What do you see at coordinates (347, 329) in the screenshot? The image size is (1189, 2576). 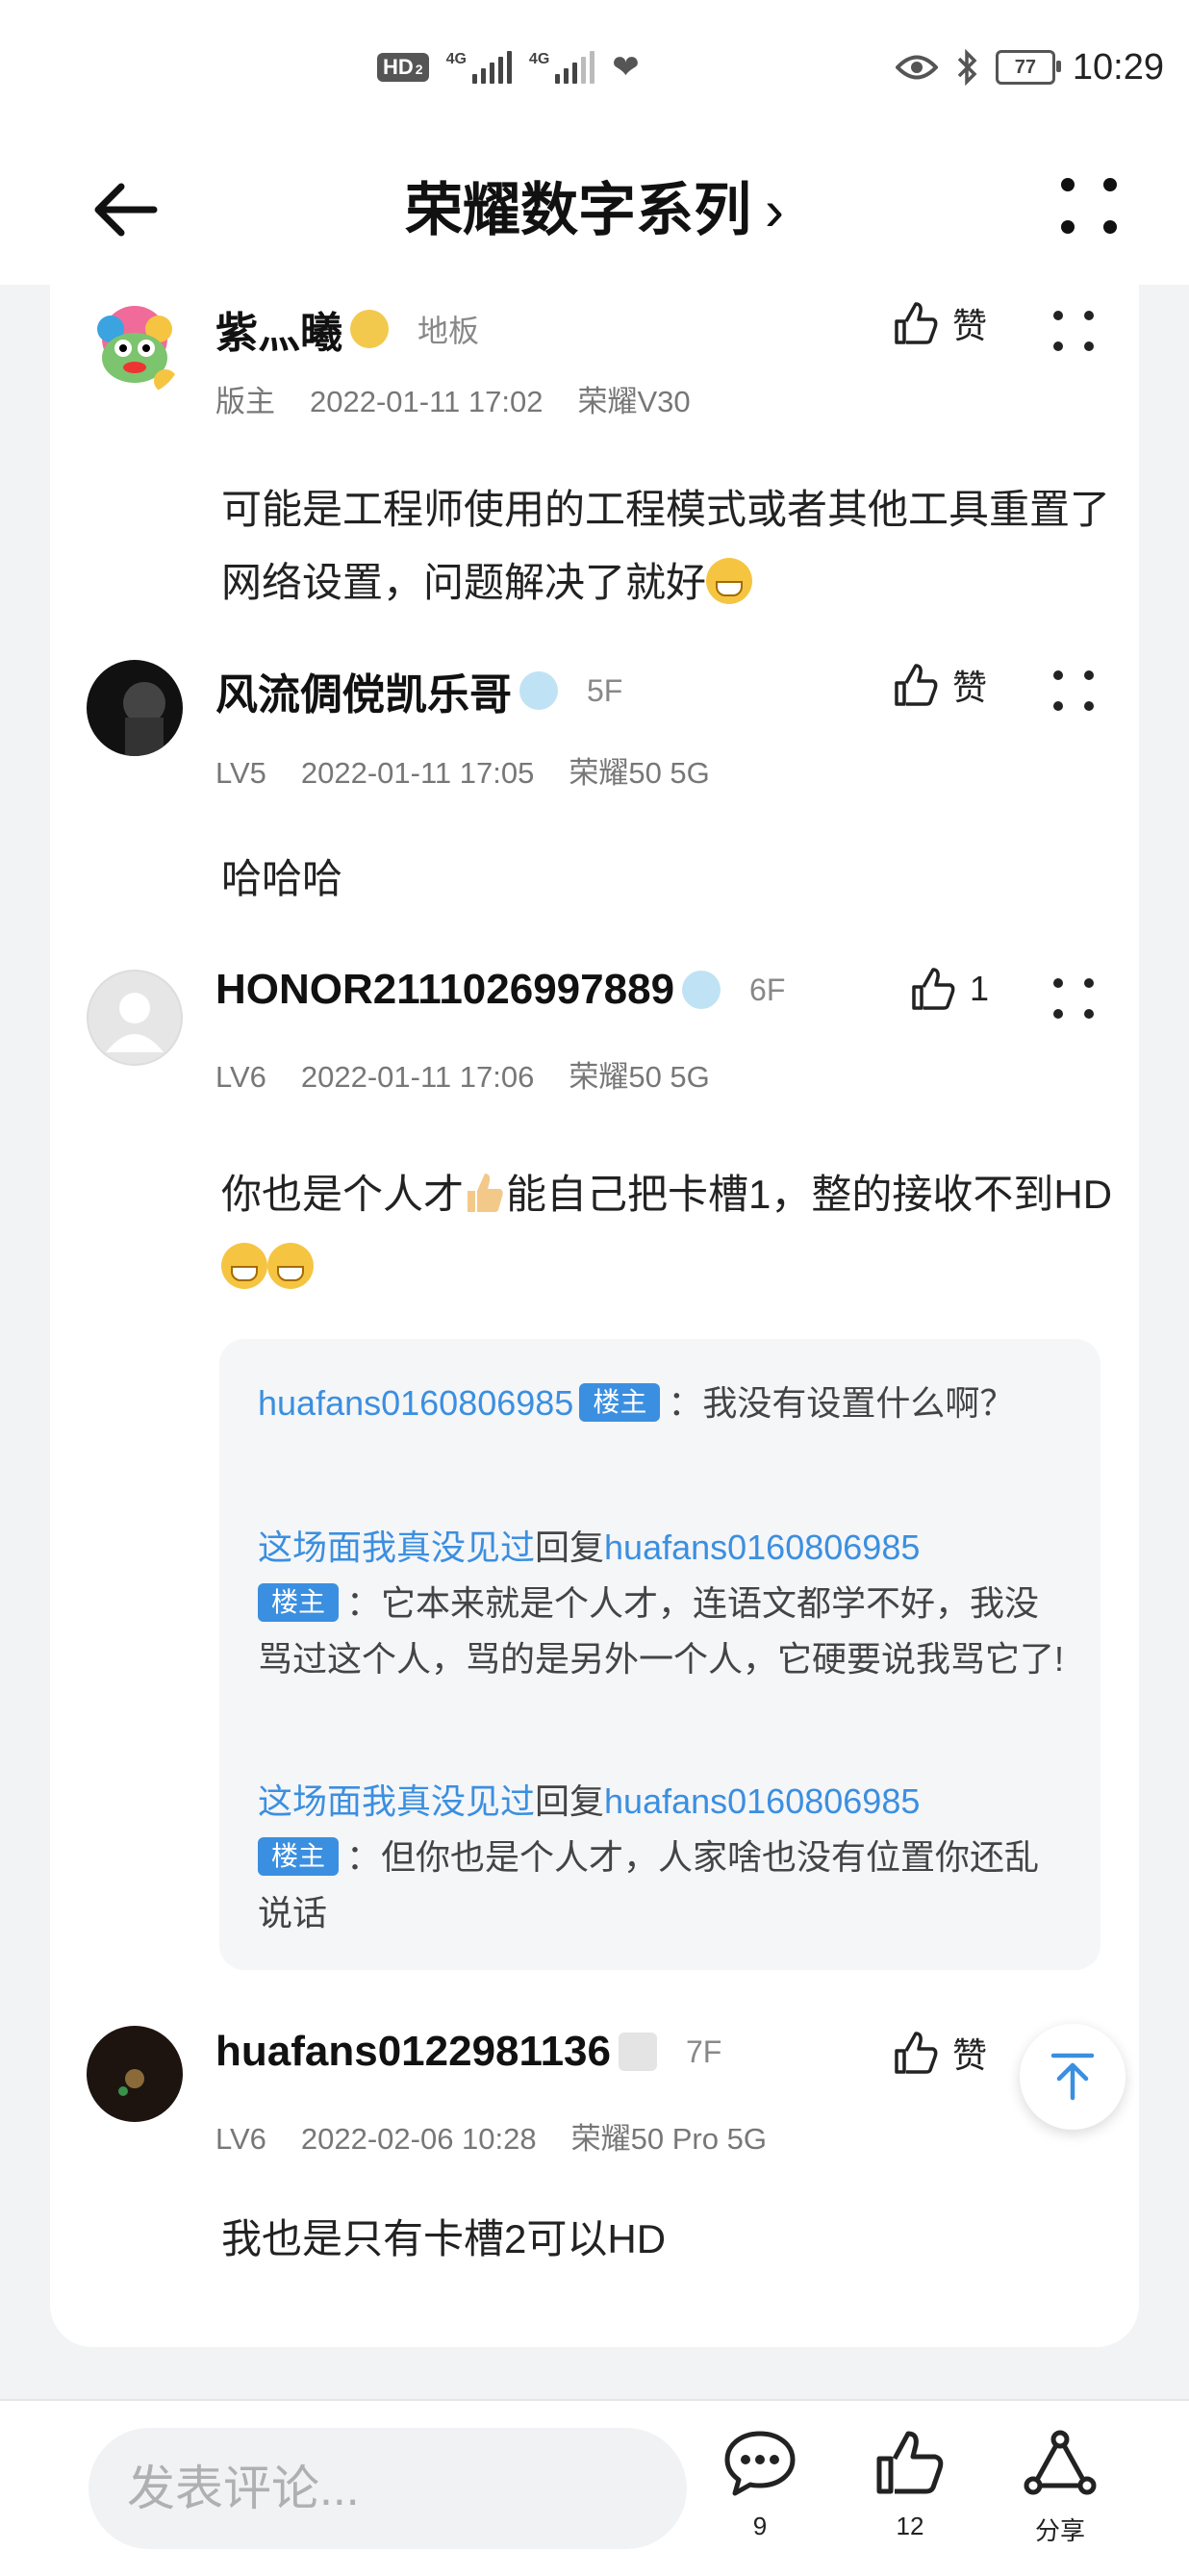 I see `username: 紫灬曦 地板` at bounding box center [347, 329].